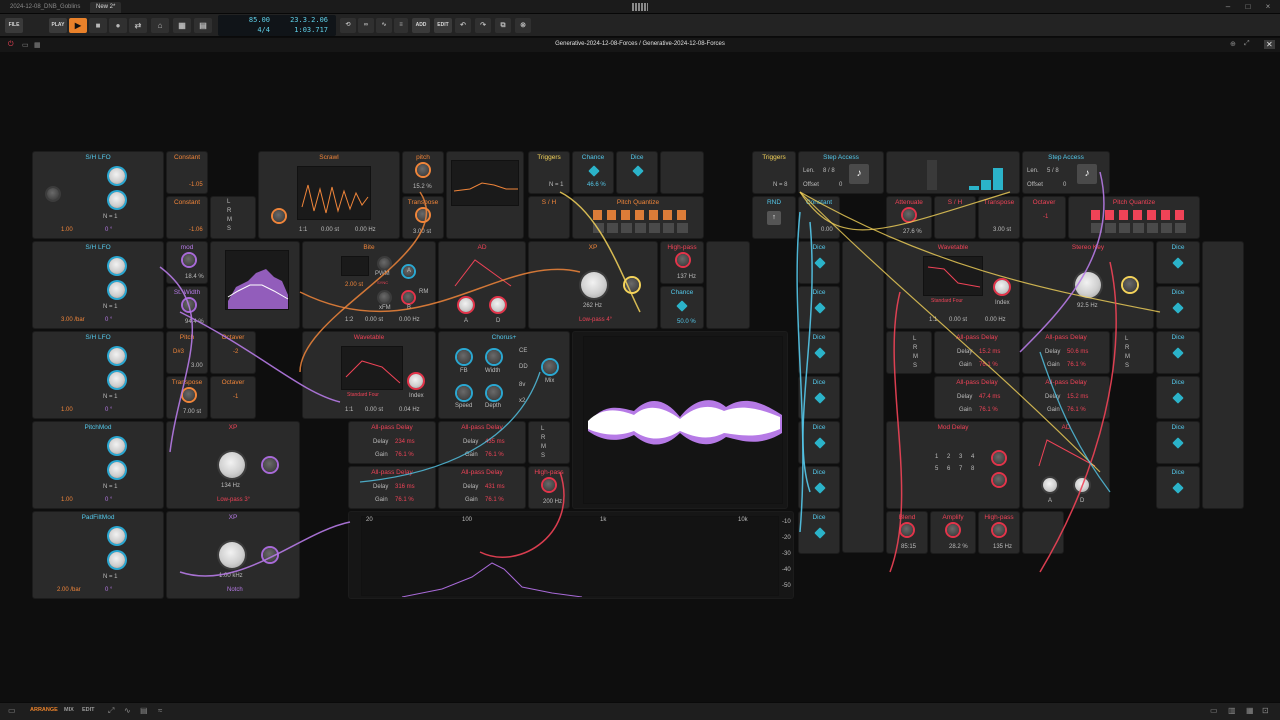 The width and height of the screenshot is (1280, 720). I want to click on allpass-delay-module-4: All-pass Delay Delay 431 ms Gain 76.1 %, so click(482, 487).